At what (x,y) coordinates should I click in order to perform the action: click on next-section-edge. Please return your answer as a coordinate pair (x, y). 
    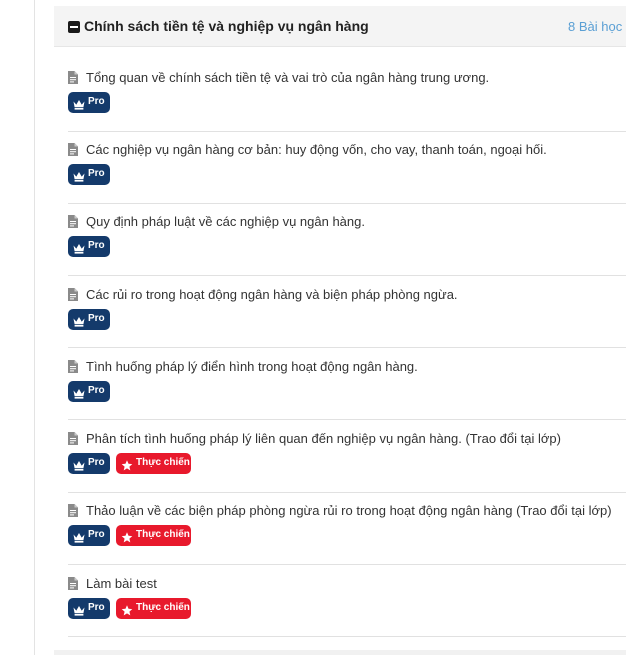
    Looking at the image, I should click on (340, 652).